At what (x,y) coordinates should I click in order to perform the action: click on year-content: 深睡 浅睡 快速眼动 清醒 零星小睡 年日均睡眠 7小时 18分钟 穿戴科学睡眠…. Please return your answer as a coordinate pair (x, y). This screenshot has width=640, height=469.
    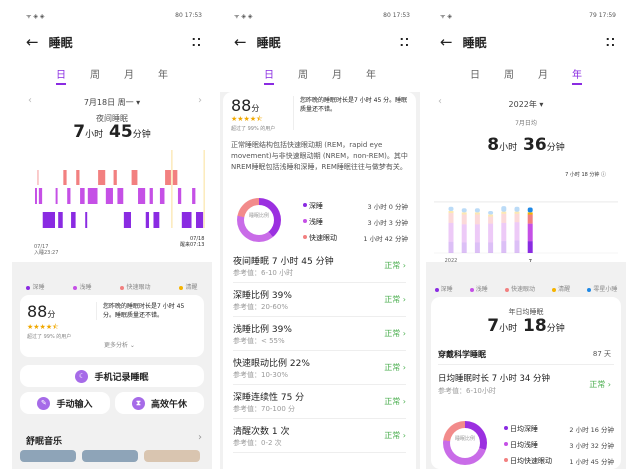
    Looking at the image, I should click on (526, 365).